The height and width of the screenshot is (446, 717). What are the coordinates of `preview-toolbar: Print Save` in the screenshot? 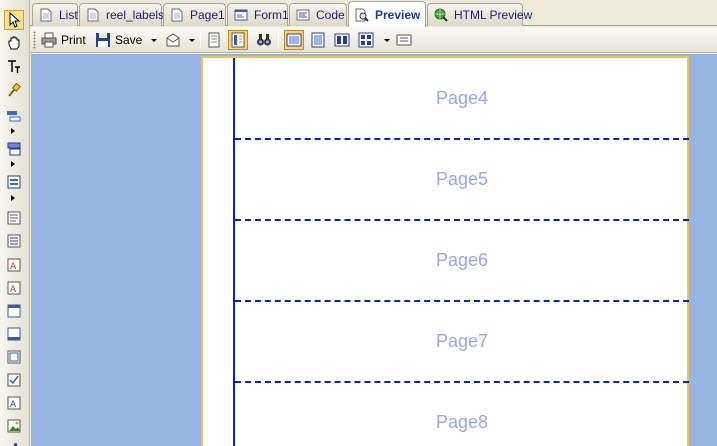 It's located at (373, 40).